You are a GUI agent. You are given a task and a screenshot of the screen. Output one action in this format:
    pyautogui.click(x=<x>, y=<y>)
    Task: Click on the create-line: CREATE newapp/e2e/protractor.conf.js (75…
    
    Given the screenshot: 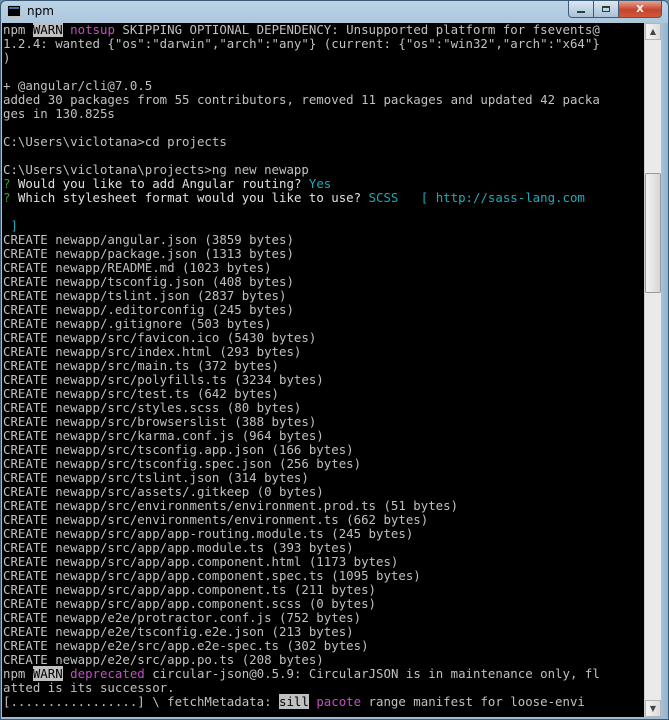 What is the action you would take?
    pyautogui.click(x=182, y=617)
    